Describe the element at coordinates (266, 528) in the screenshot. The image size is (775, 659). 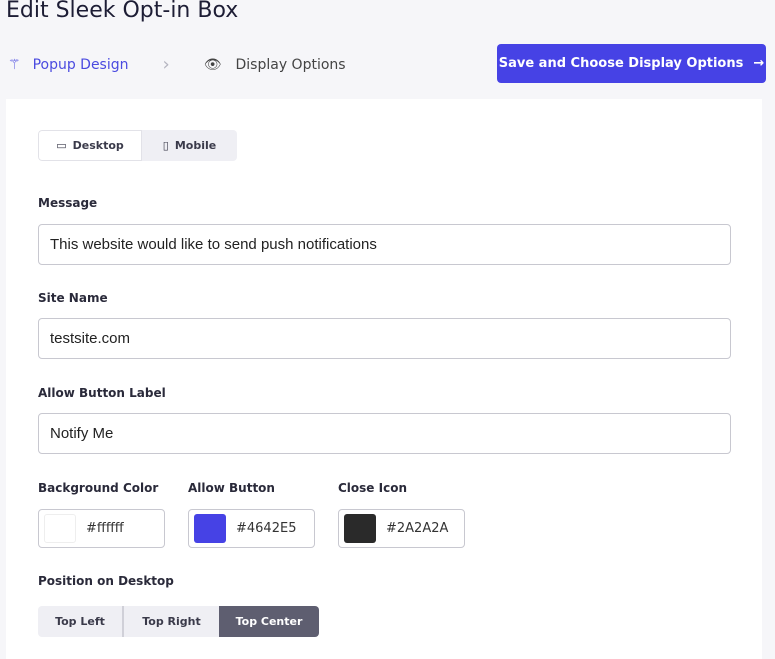
I see `color-value: #4642E5` at that location.